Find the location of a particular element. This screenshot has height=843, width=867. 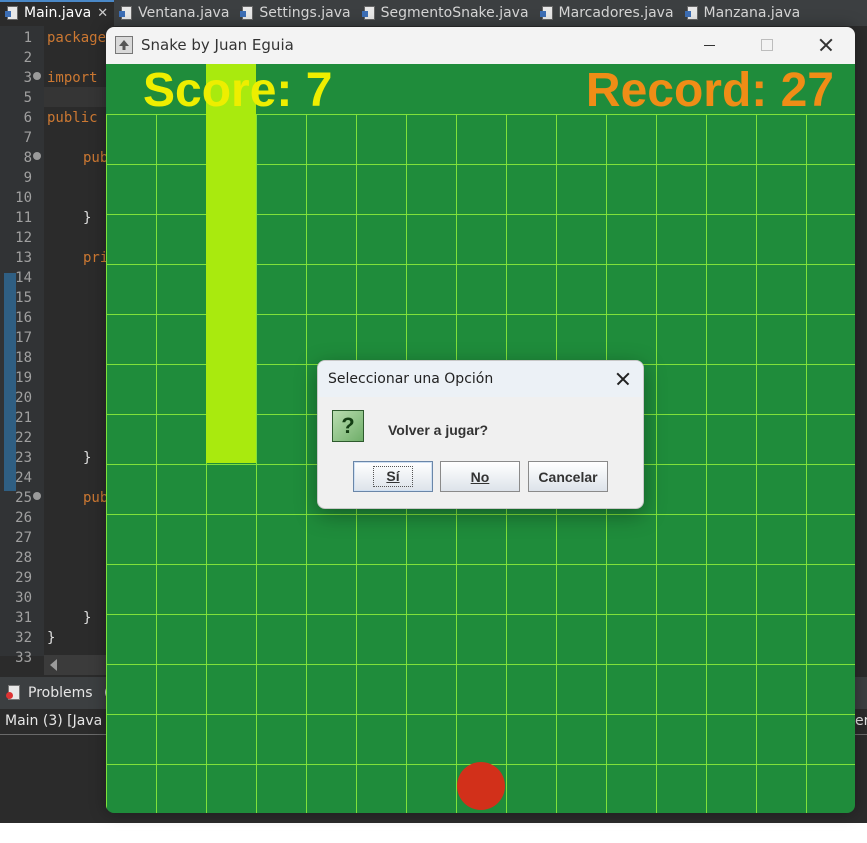

tab-label: Ventana.java is located at coordinates (184, 13).